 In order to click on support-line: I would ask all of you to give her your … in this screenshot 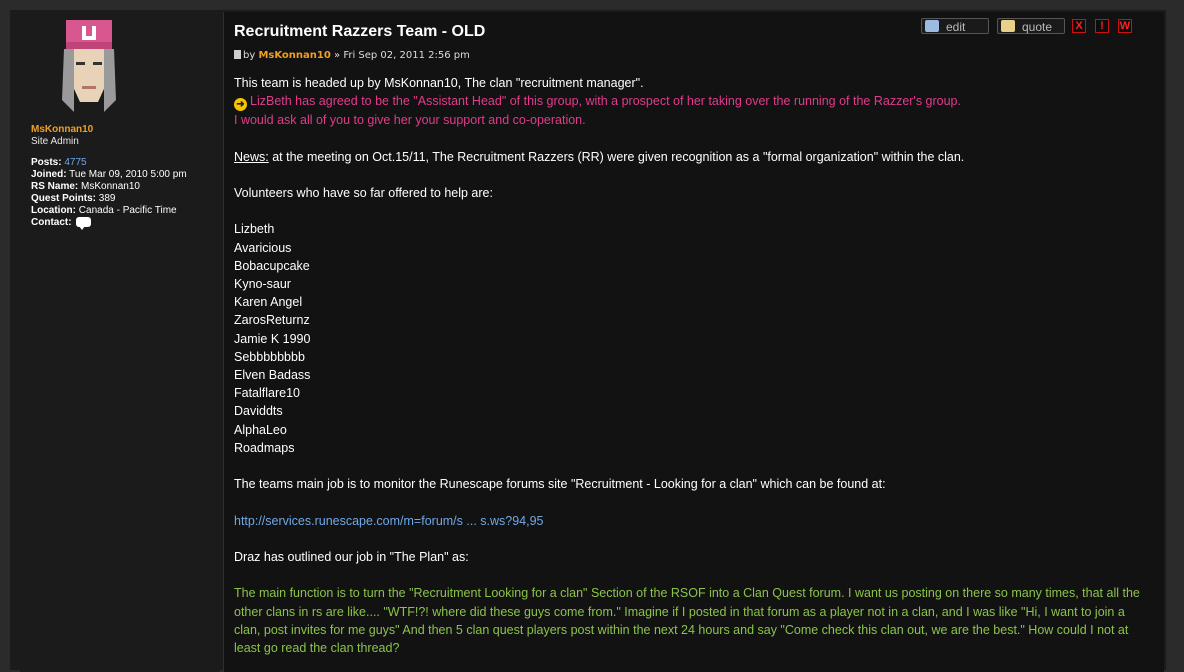, I will do `click(410, 120)`.